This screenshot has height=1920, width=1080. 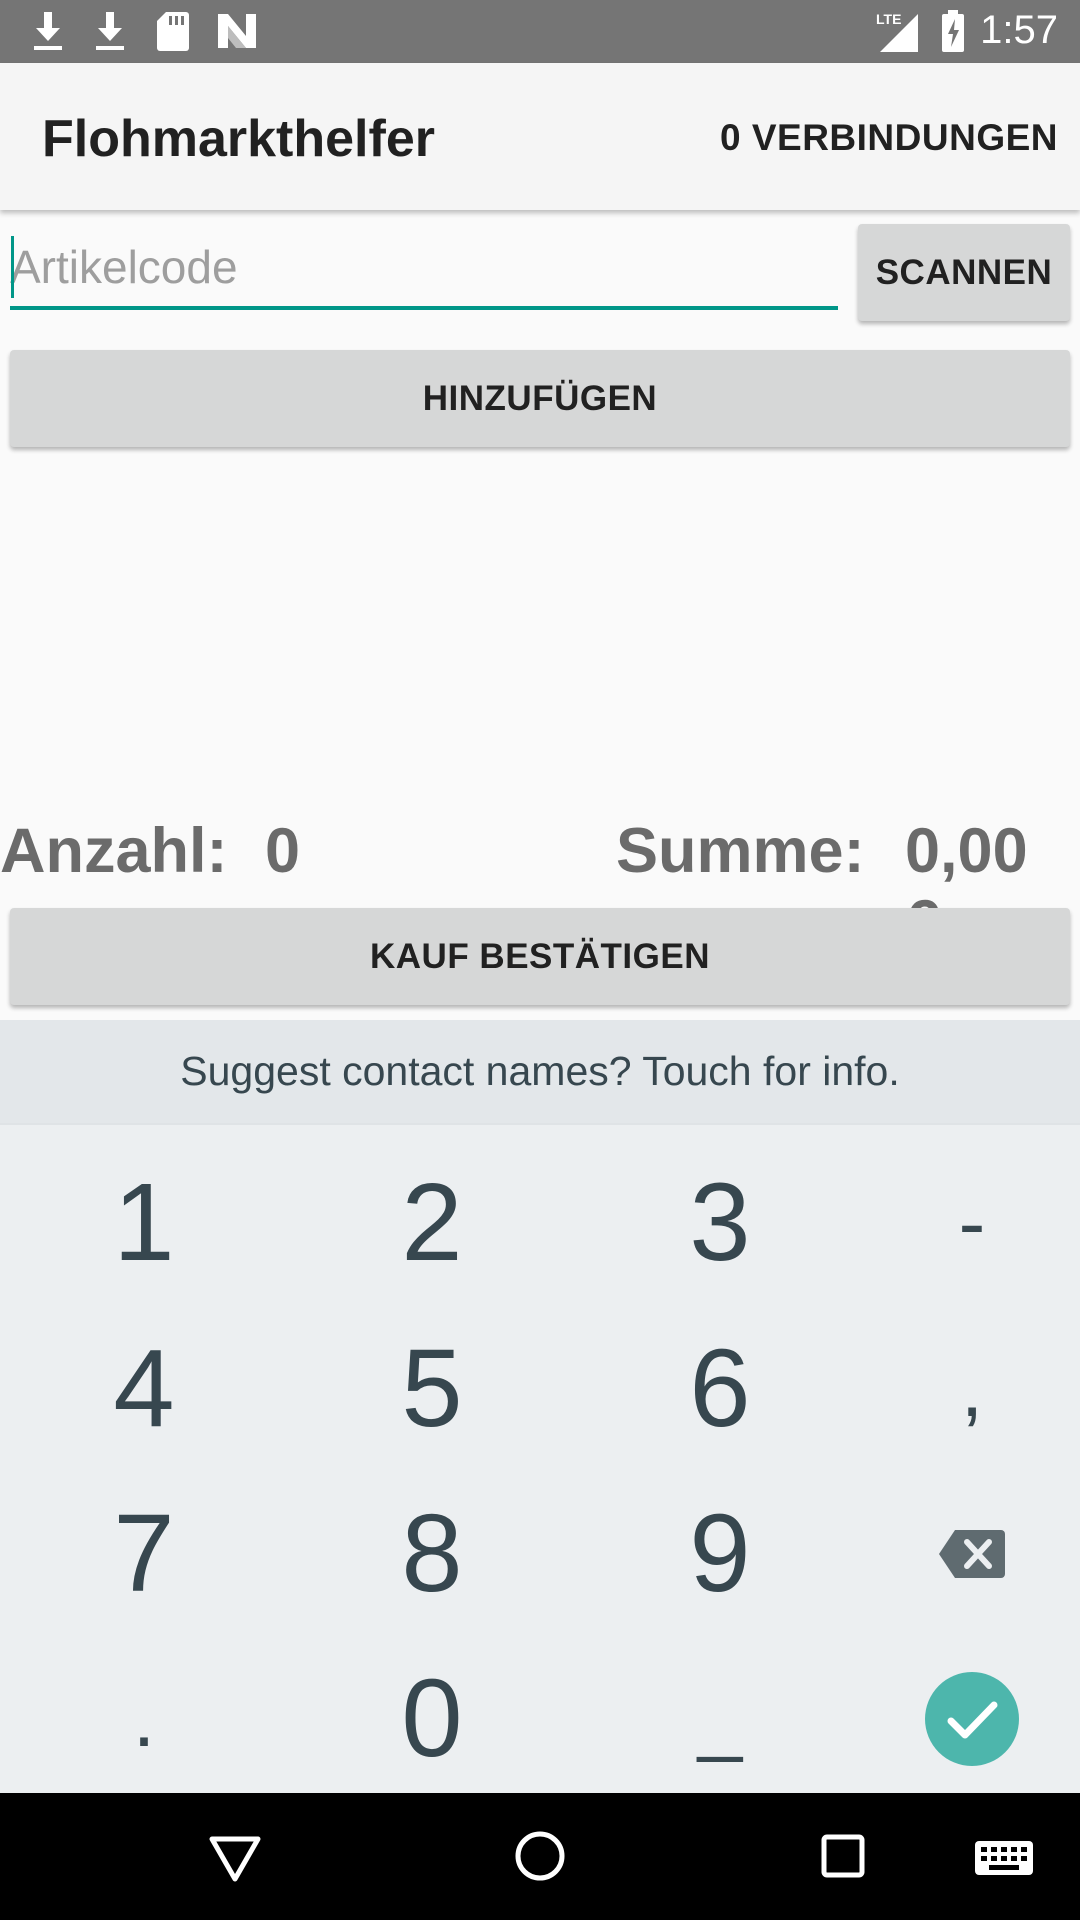 I want to click on key-1: 1, so click(x=144, y=1222).